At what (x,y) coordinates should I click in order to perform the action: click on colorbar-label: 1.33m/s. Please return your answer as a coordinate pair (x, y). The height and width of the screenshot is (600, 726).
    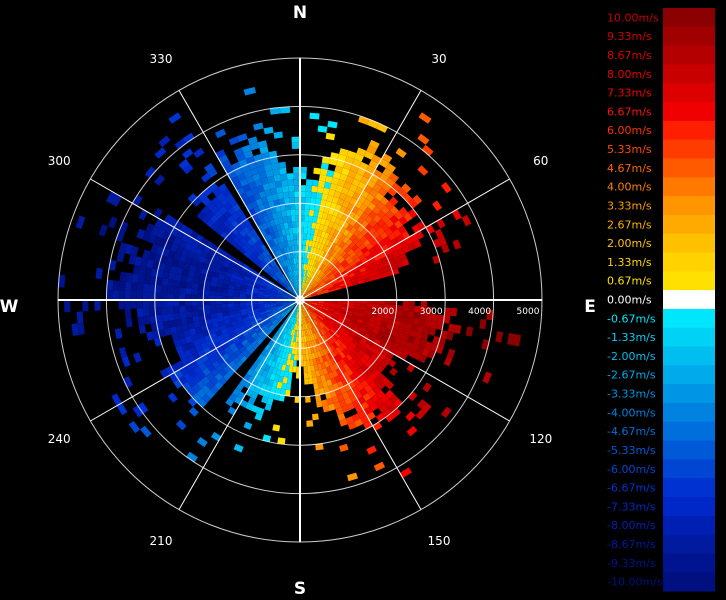
    Looking at the image, I should click on (629, 262).